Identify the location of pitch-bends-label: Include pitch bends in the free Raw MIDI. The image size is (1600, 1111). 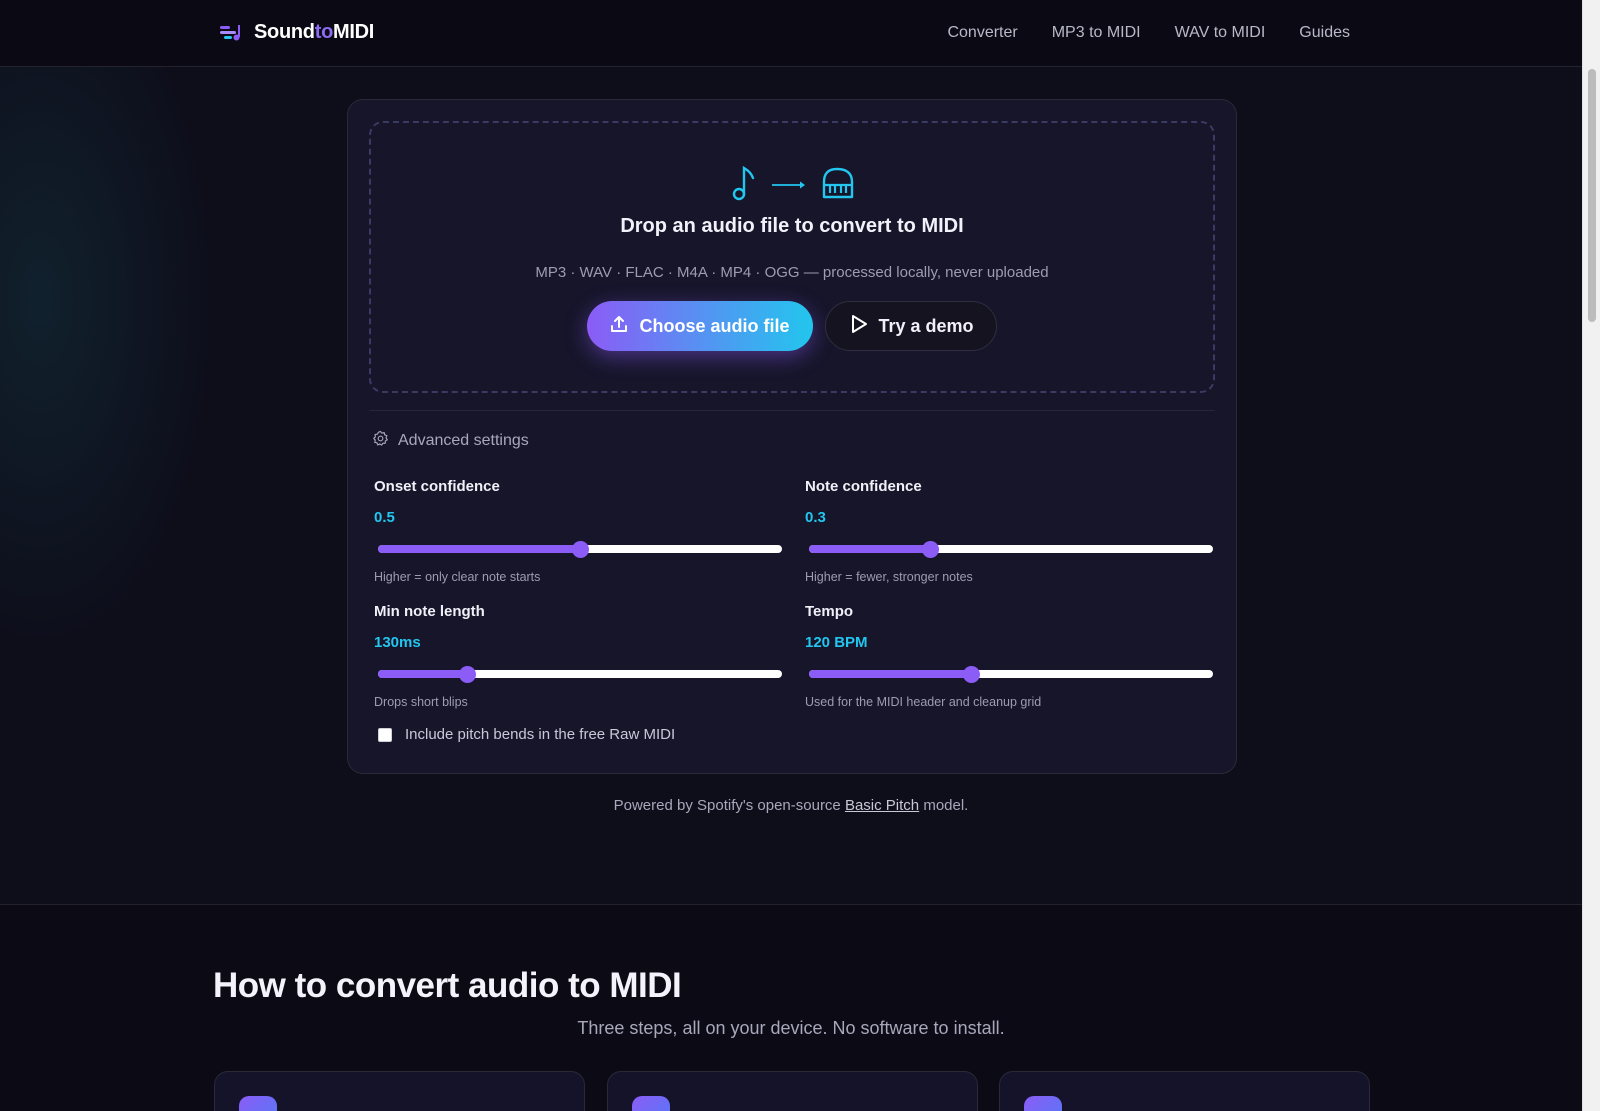
(540, 734).